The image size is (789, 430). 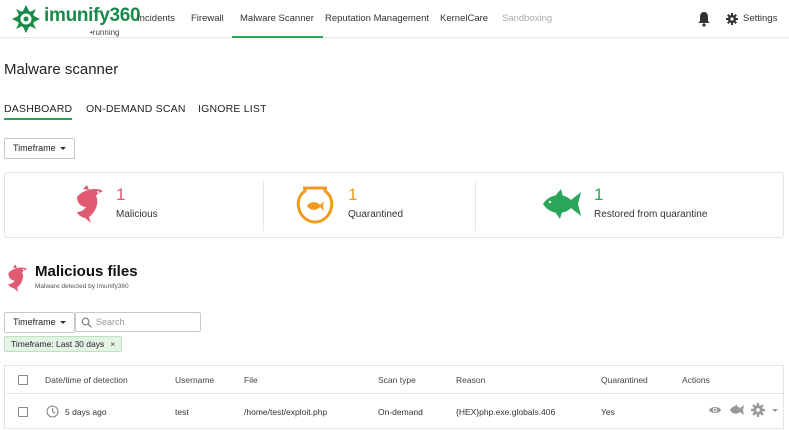 I want to click on malicious-label: Malicious, so click(x=137, y=214).